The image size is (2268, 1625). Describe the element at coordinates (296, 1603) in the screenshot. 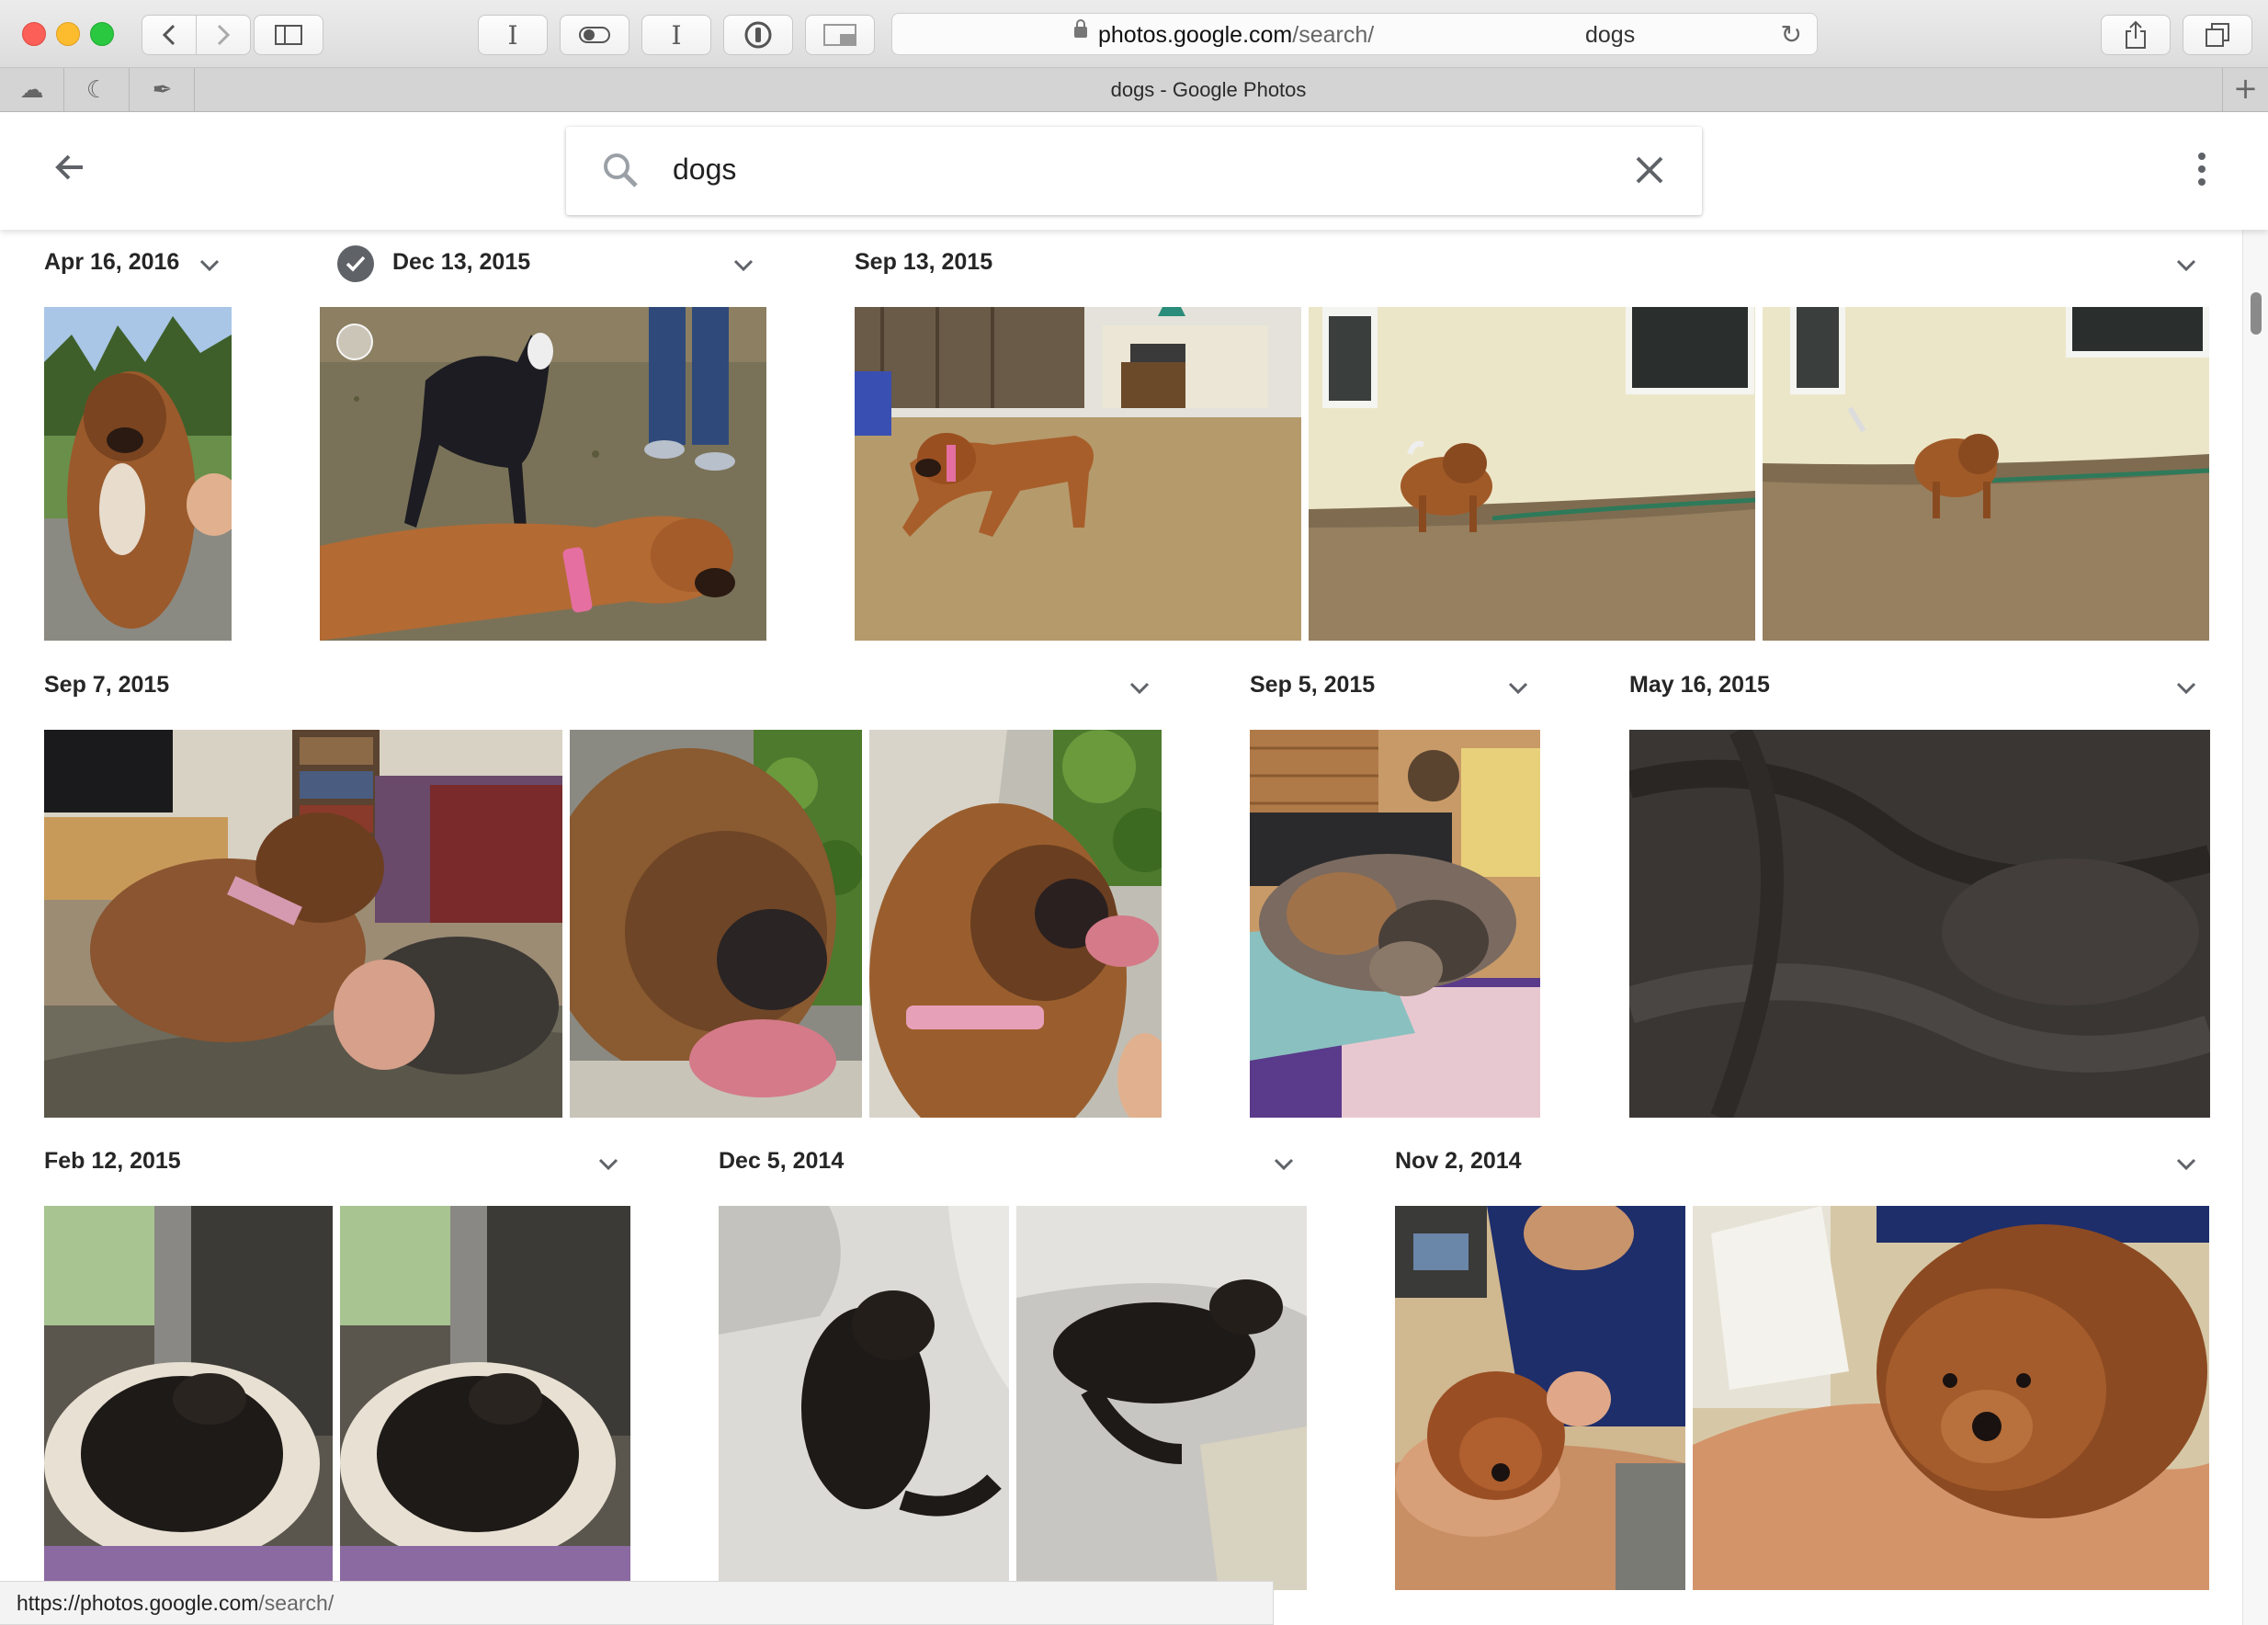

I see `status-url-path: /search/` at that location.